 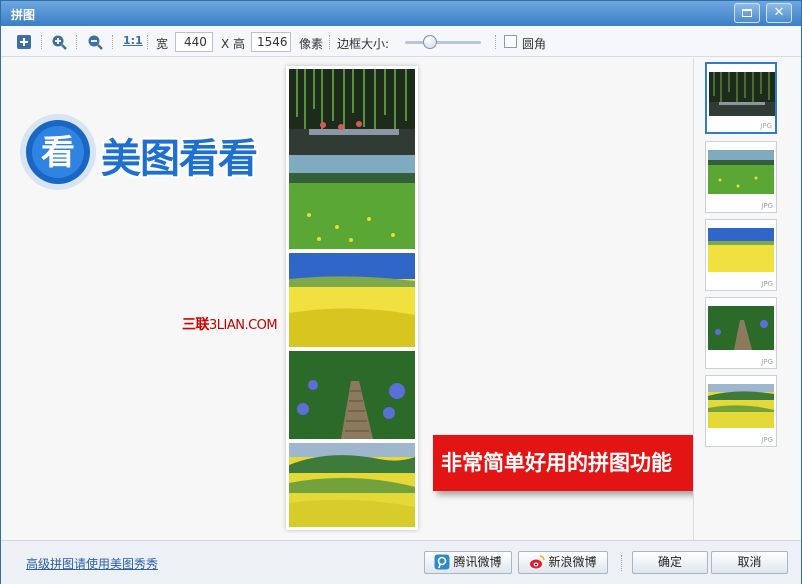 I want to click on zoom-in-icon, so click(x=59, y=42).